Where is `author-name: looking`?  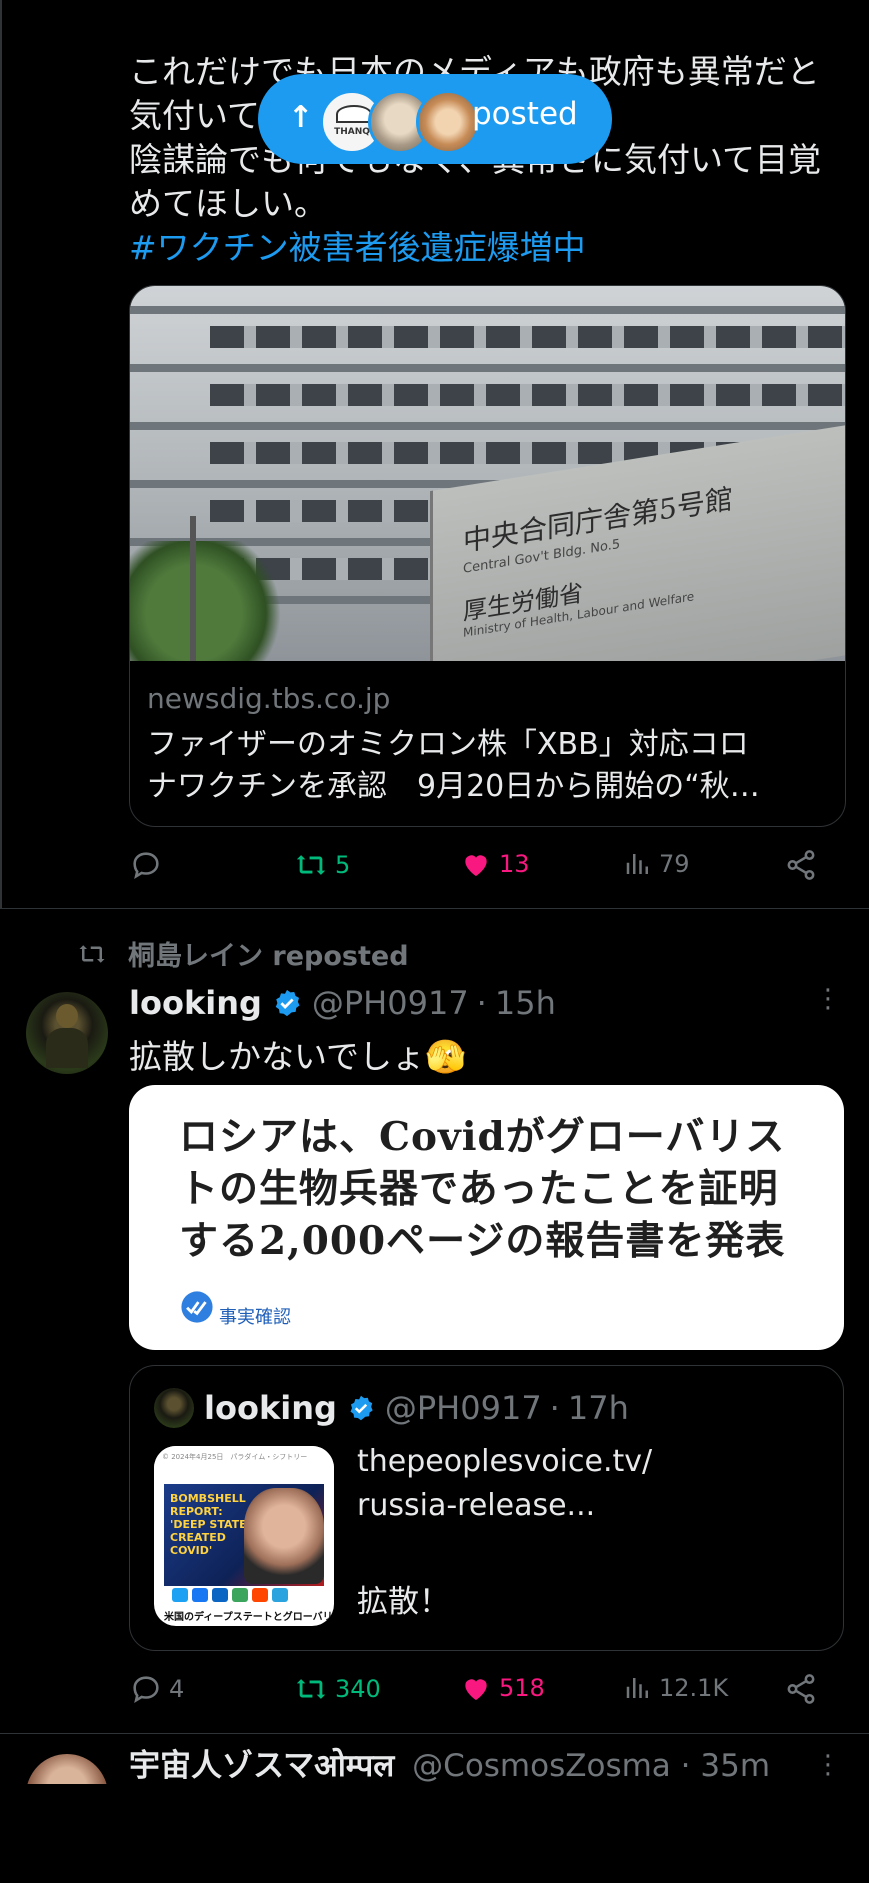
author-name: looking is located at coordinates (195, 1003).